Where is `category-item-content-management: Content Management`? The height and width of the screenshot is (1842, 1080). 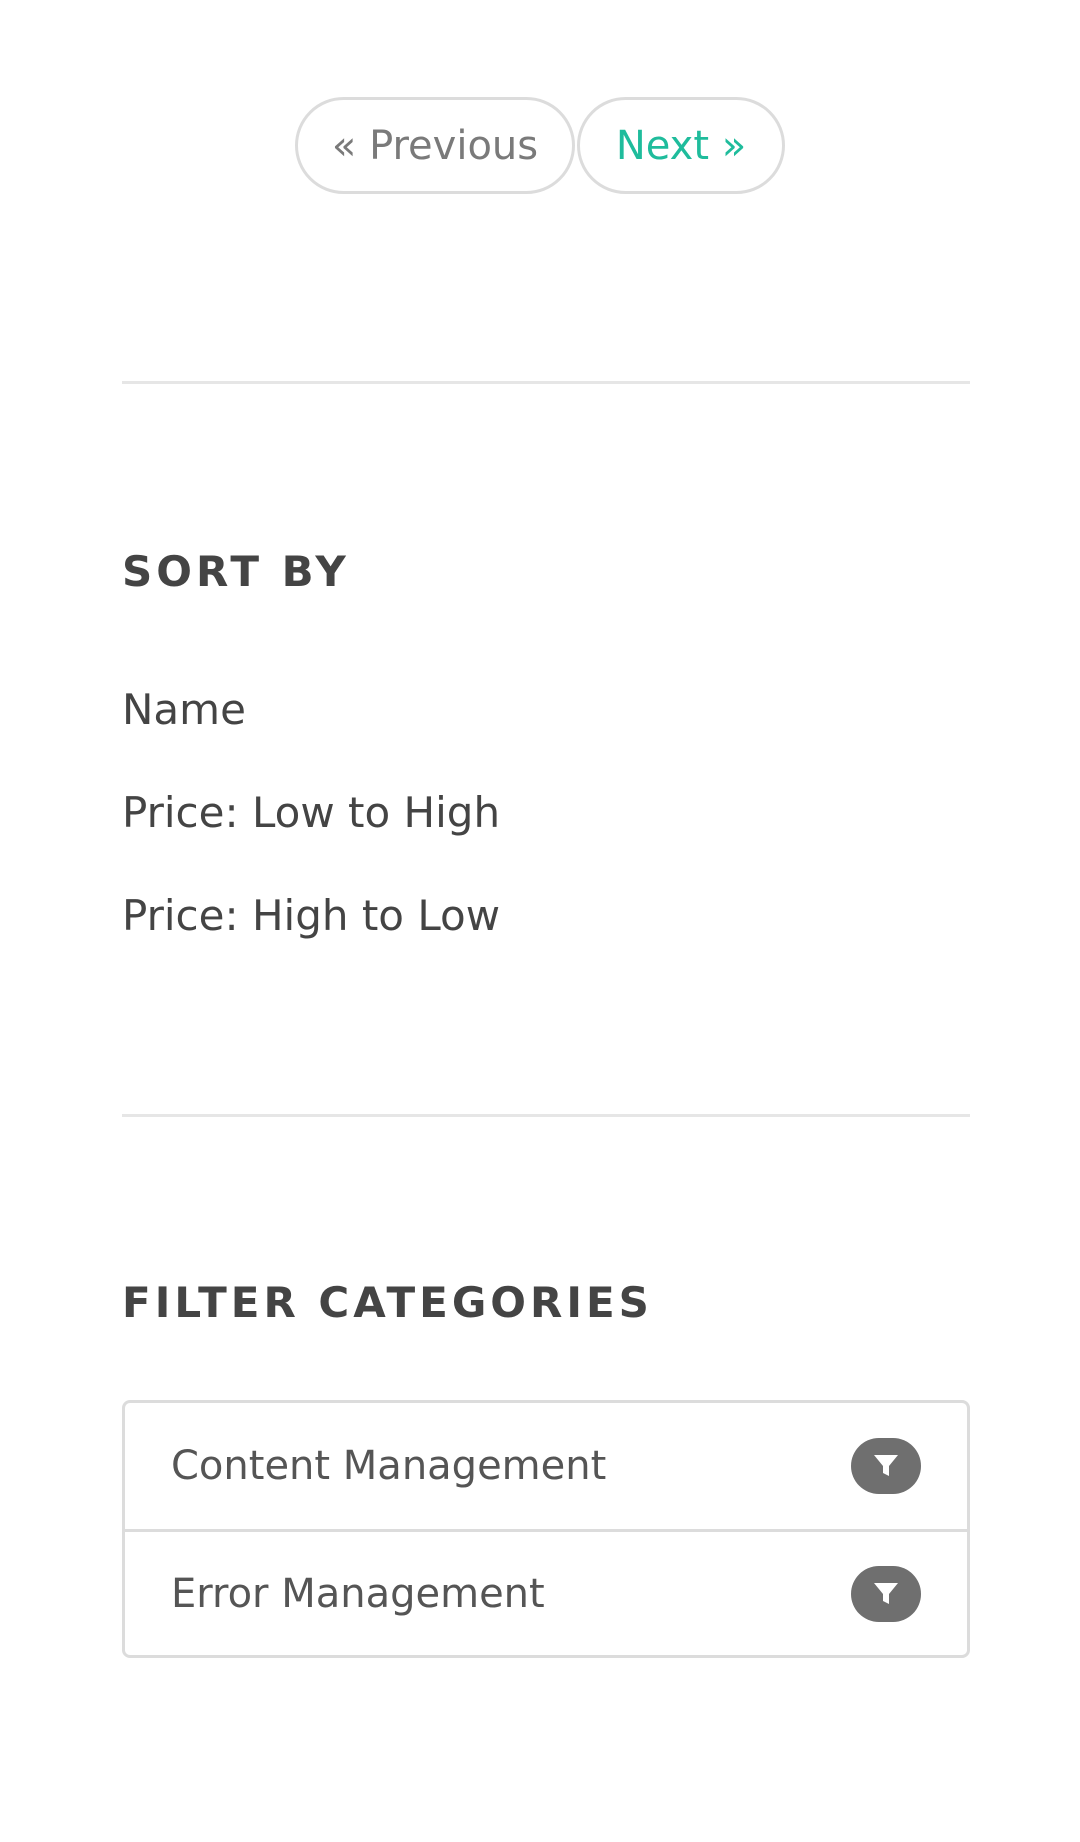
category-item-content-management: Content Management is located at coordinates (546, 1466).